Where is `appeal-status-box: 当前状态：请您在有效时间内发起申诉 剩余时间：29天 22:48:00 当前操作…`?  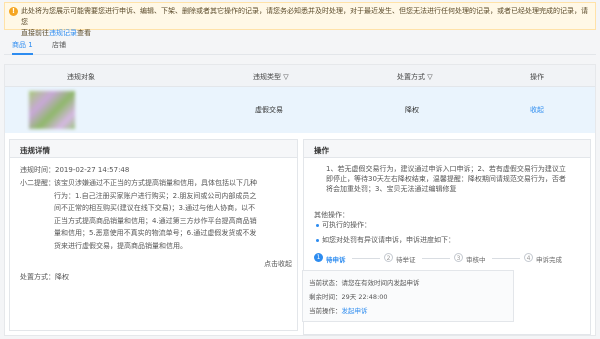
appeal-status-box: 当前状态：请您在有效时间内发起申诉 剩余时间：29天 22:48:00 当前操作… is located at coordinates (408, 296).